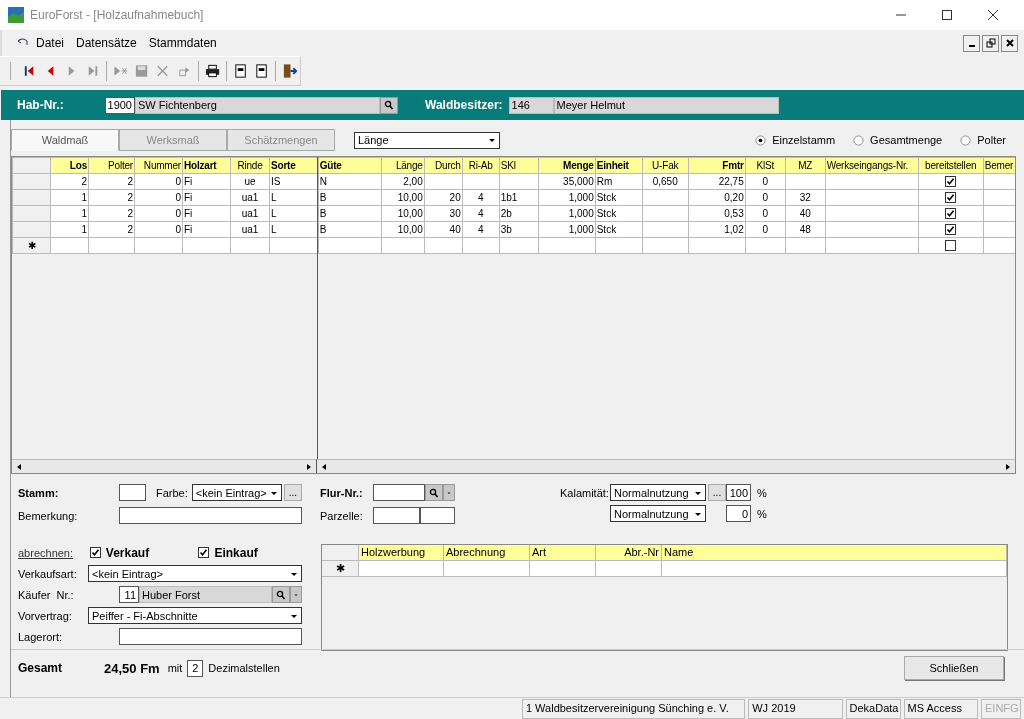 The width and height of the screenshot is (1024, 719). Describe the element at coordinates (738, 513) in the screenshot. I see `percent-field: 0` at that location.